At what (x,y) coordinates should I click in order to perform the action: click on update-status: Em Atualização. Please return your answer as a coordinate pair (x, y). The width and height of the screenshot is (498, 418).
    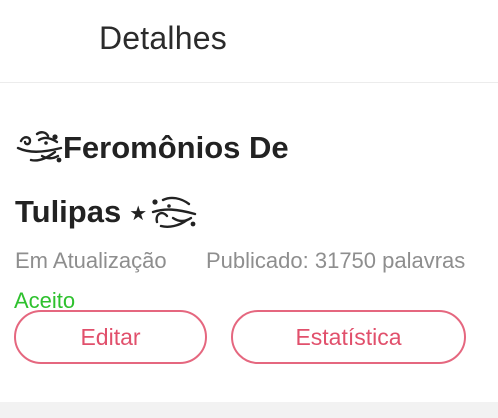
    Looking at the image, I should click on (91, 260).